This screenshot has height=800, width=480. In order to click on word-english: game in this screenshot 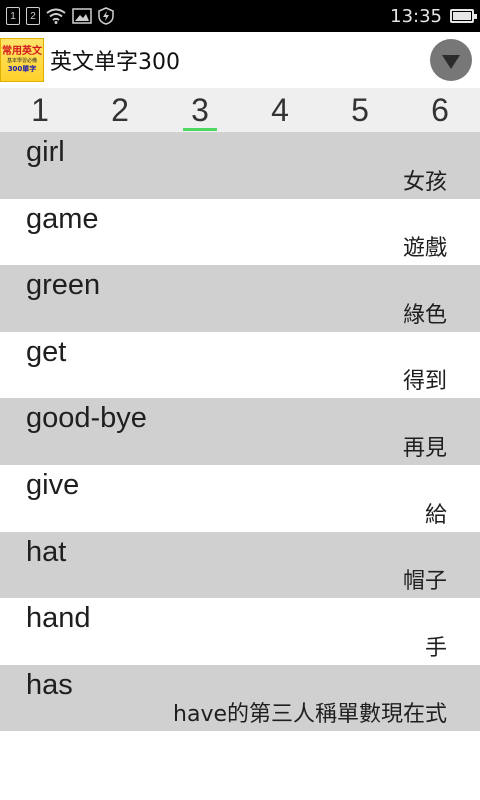, I will do `click(62, 218)`.